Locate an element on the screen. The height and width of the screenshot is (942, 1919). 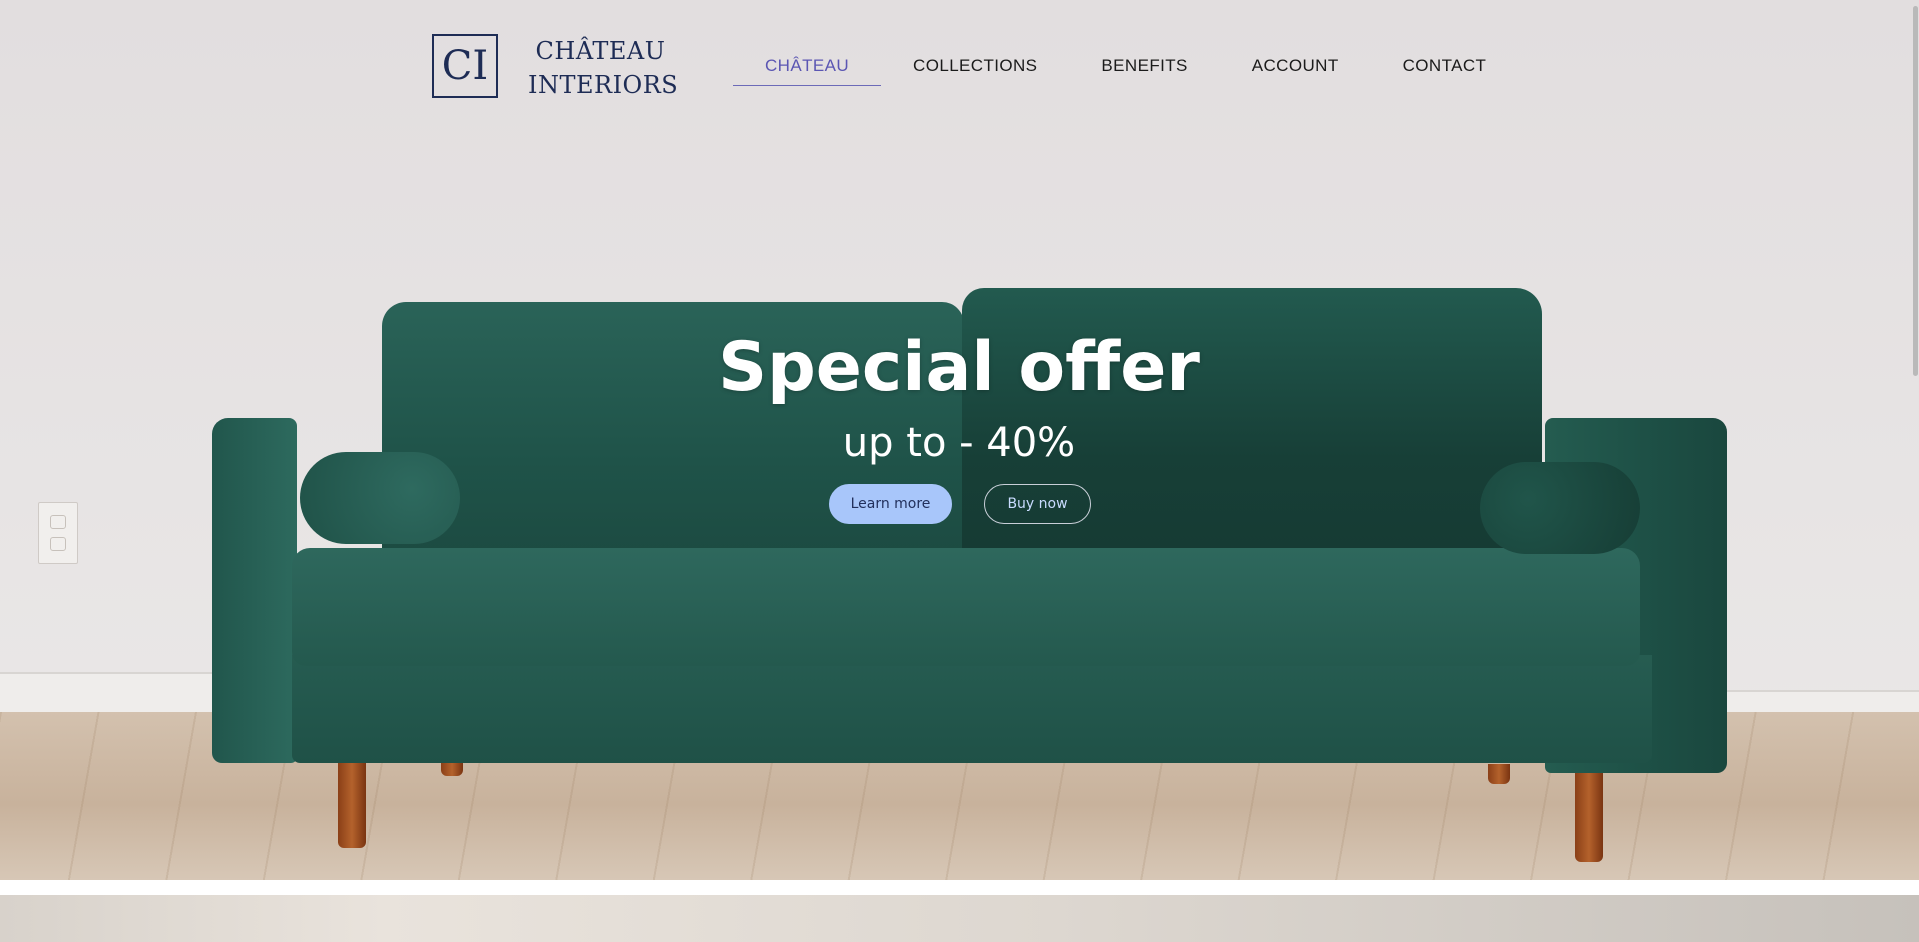
sofa-arm-left is located at coordinates (254, 590).